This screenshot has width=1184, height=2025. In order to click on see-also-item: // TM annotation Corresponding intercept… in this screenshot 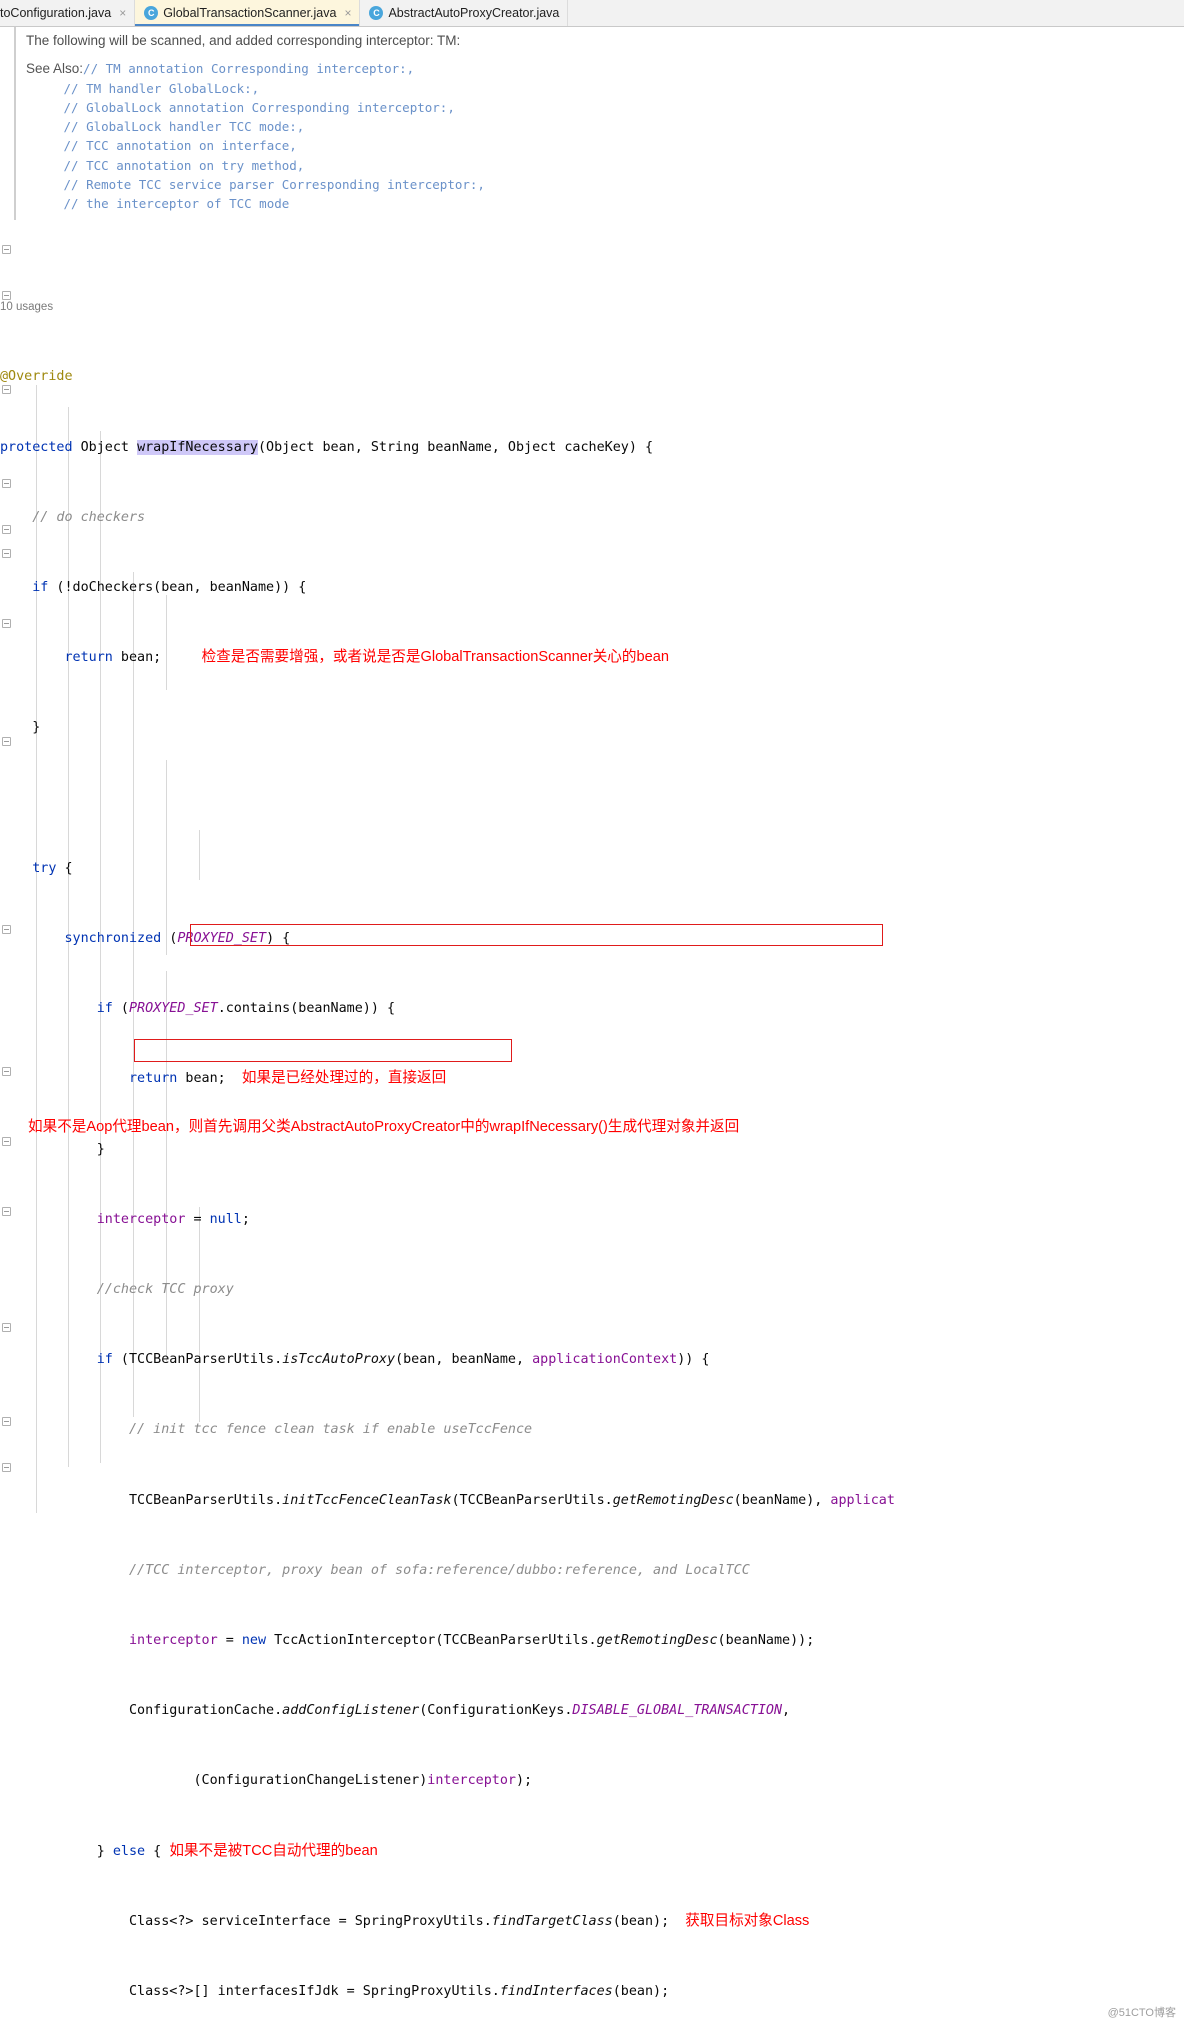, I will do `click(249, 69)`.